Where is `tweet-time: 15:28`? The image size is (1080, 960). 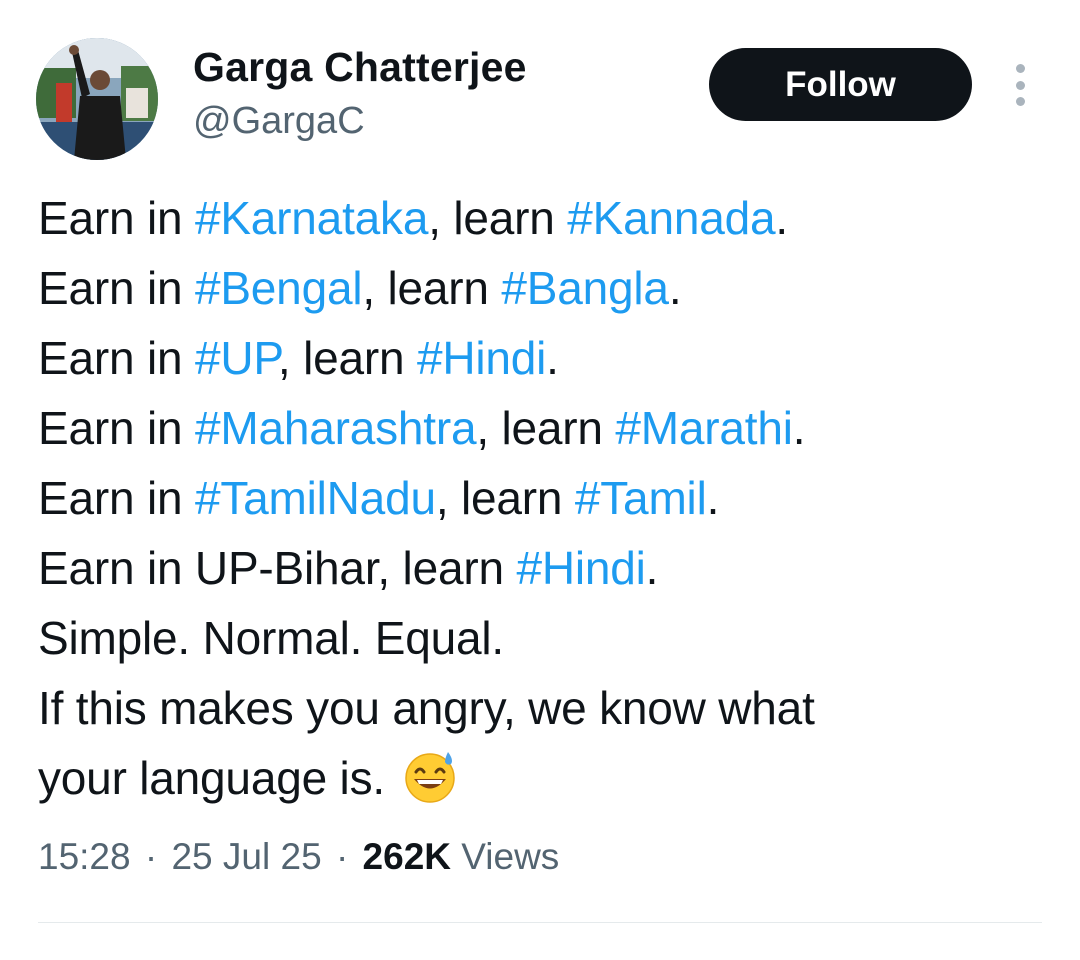
tweet-time: 15:28 is located at coordinates (84, 856).